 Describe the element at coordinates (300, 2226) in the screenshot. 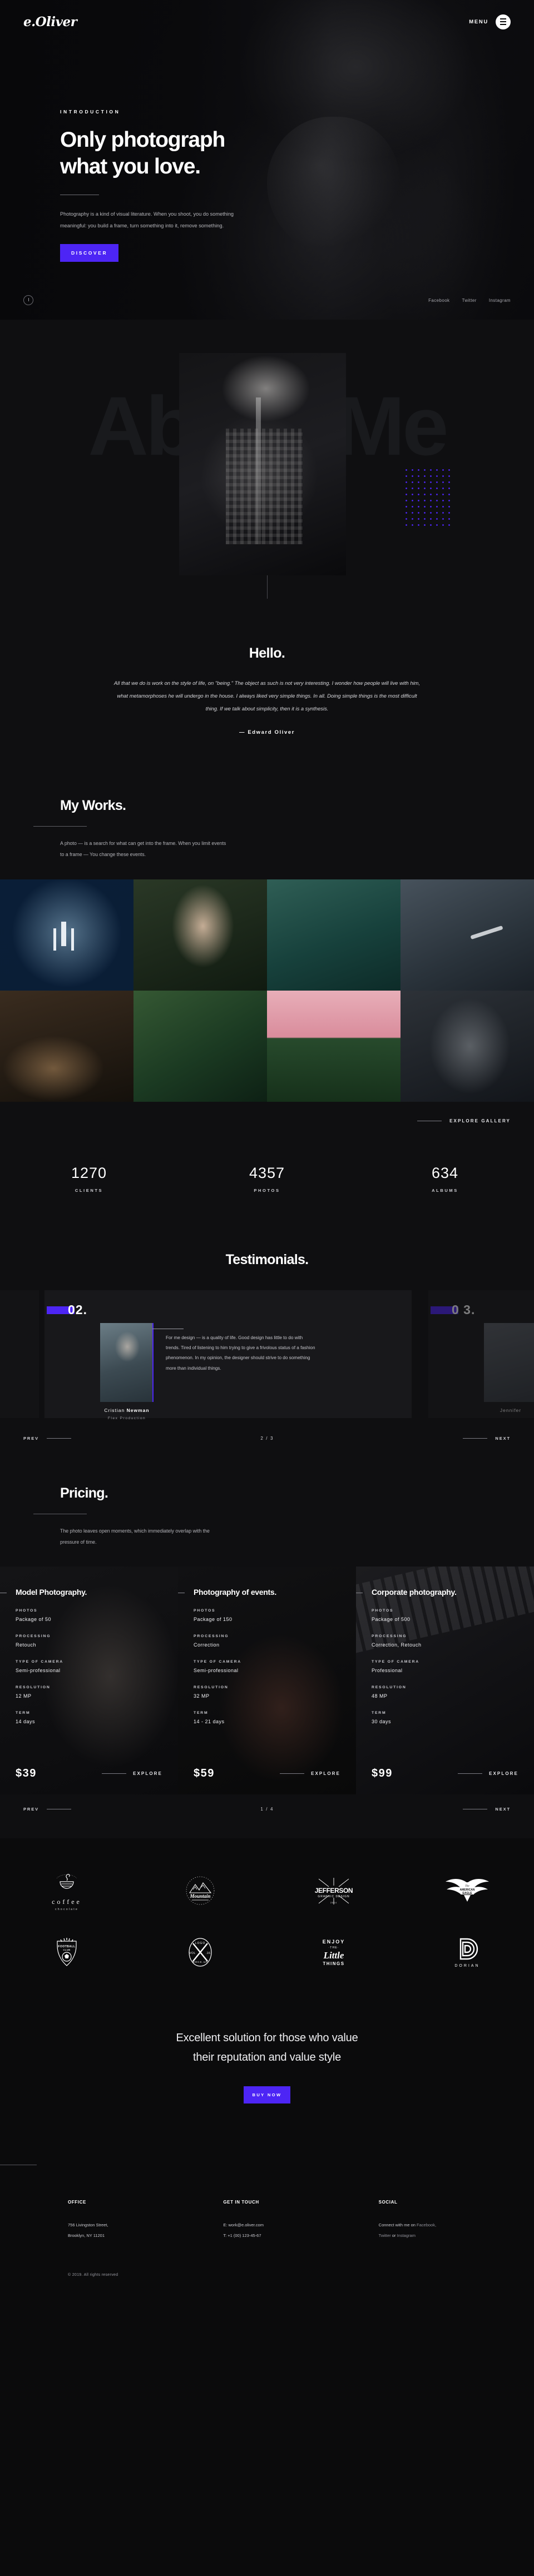

I see `footer-email: E: work@e.oliver.com` at that location.